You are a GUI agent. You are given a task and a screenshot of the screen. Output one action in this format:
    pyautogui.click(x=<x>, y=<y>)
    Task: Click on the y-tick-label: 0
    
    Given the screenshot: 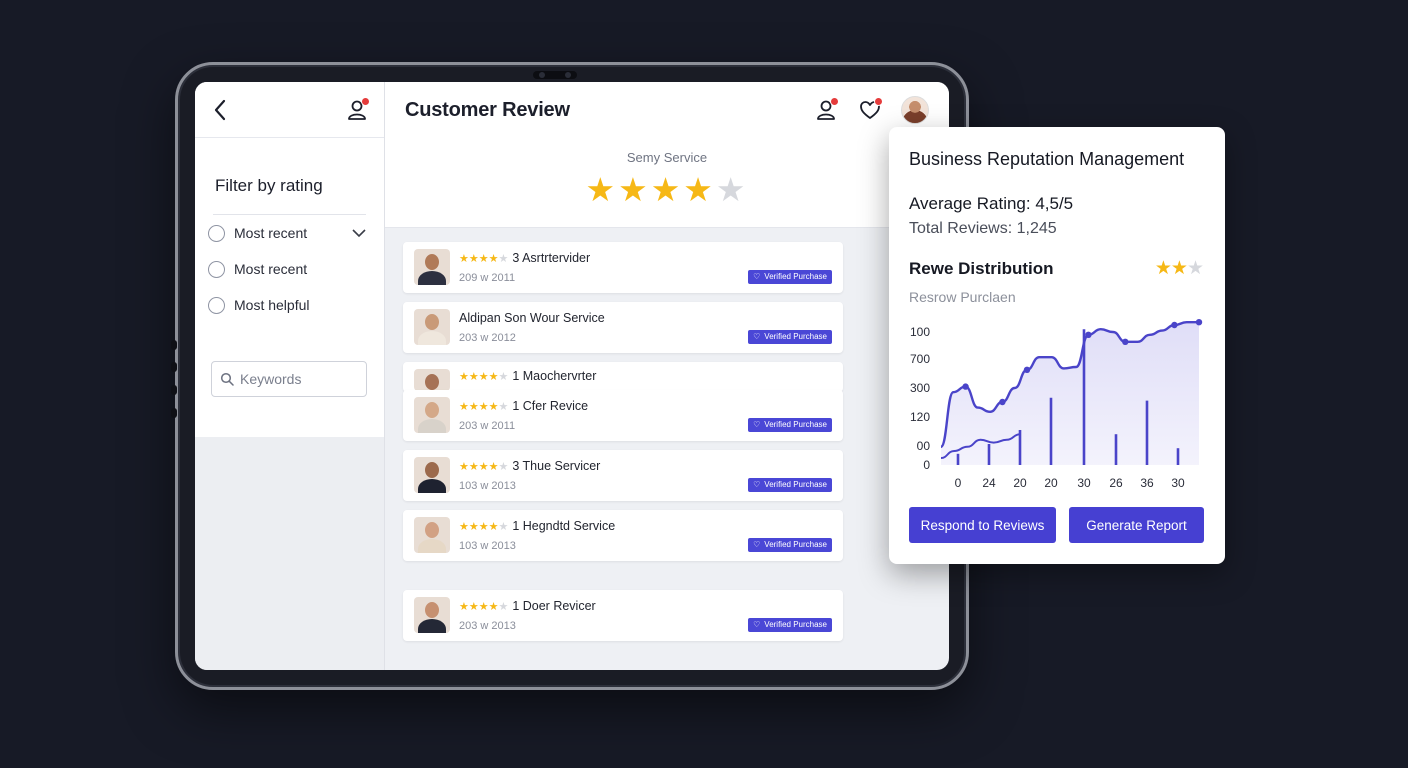 What is the action you would take?
    pyautogui.click(x=926, y=465)
    